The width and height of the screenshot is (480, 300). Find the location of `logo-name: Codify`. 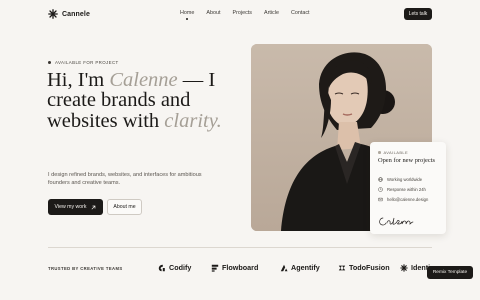

logo-name: Codify is located at coordinates (180, 267).